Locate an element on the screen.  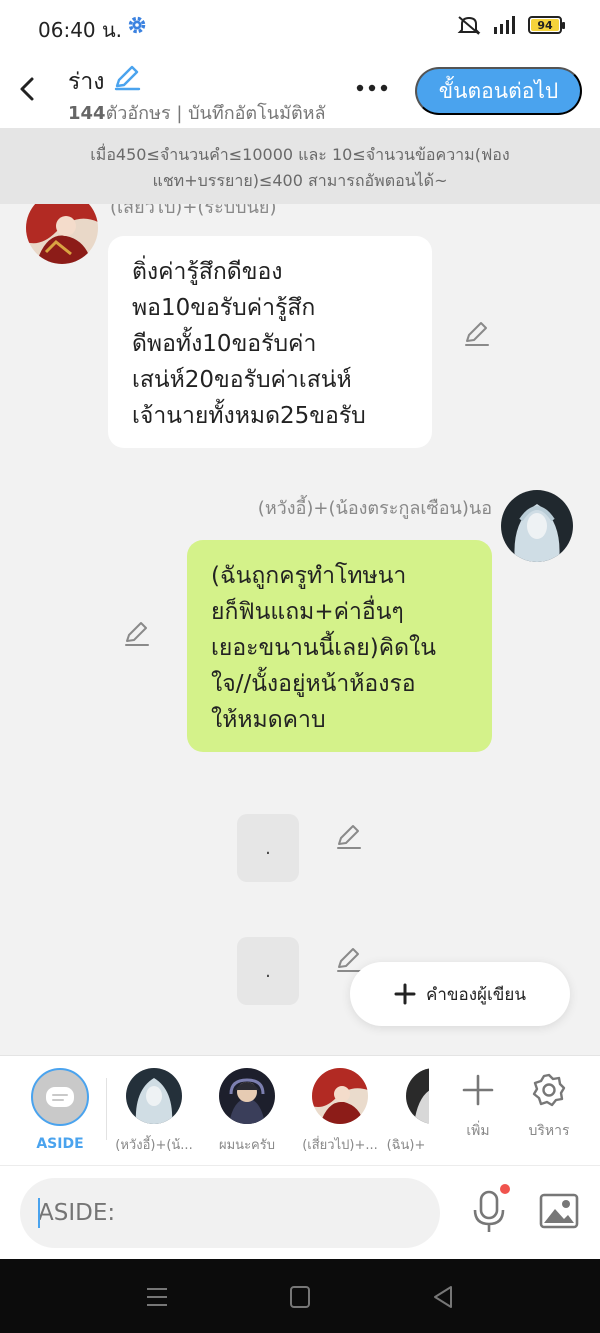
status-time: 06:40 น. is located at coordinates (80, 30).